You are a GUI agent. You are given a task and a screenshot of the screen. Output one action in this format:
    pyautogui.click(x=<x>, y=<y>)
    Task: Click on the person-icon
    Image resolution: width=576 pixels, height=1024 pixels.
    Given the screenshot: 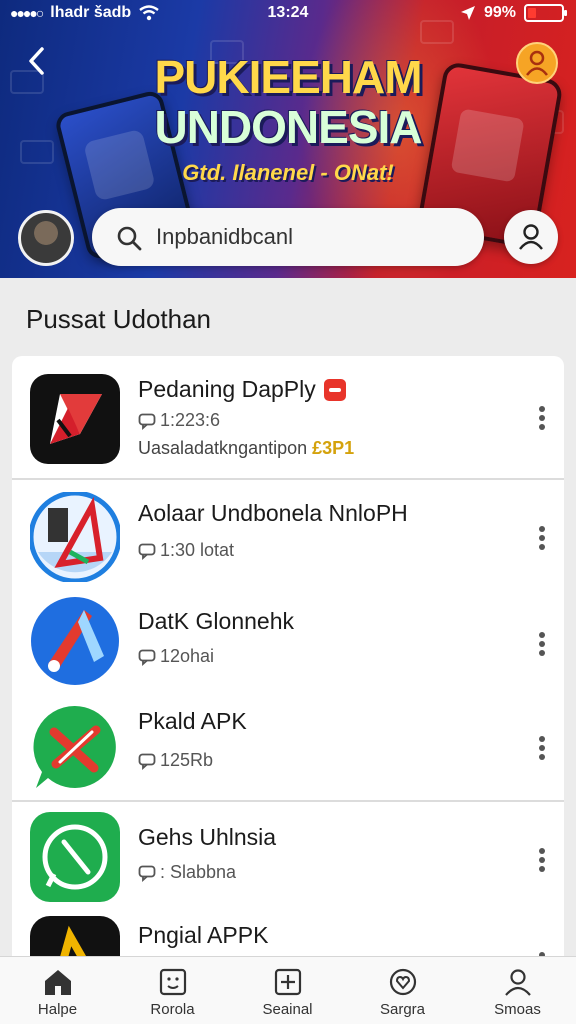 What is the action you would take?
    pyautogui.click(x=518, y=982)
    